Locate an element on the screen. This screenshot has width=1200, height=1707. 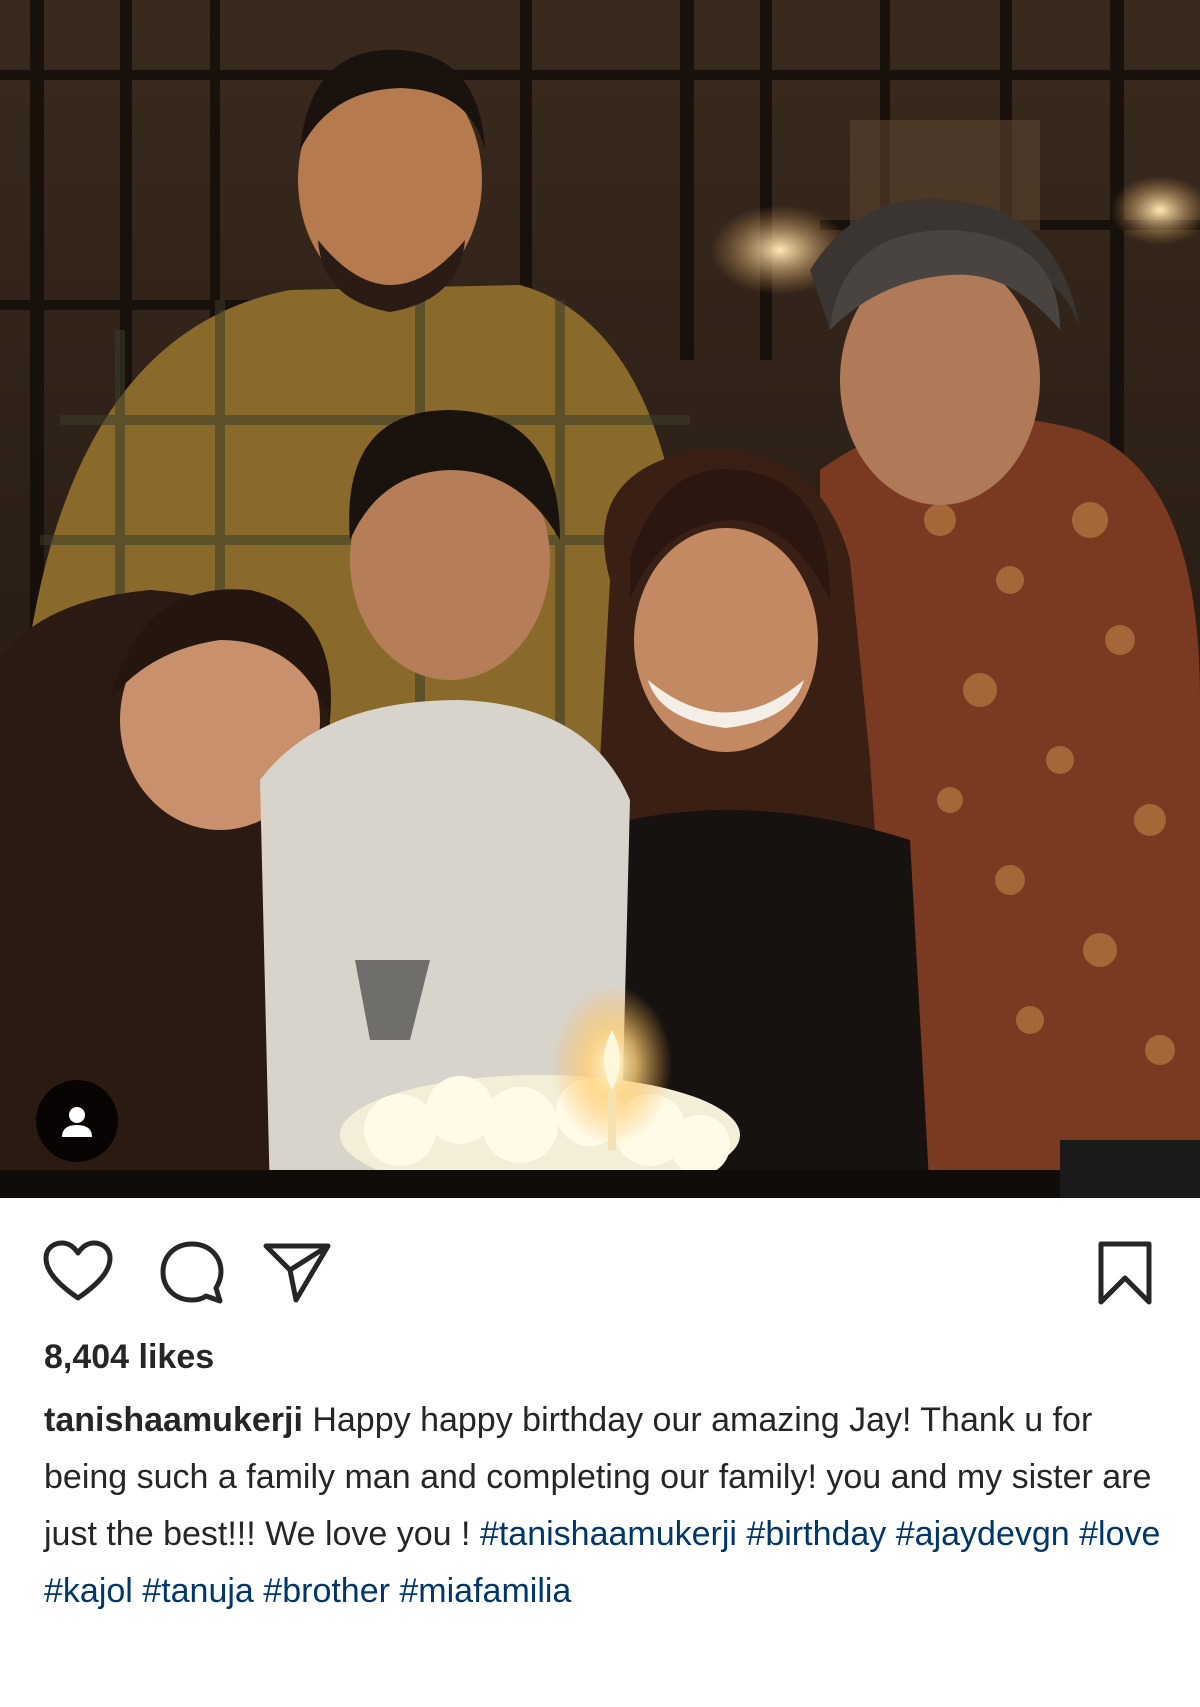
hashtag: #tanishaamukerji is located at coordinates (608, 1534).